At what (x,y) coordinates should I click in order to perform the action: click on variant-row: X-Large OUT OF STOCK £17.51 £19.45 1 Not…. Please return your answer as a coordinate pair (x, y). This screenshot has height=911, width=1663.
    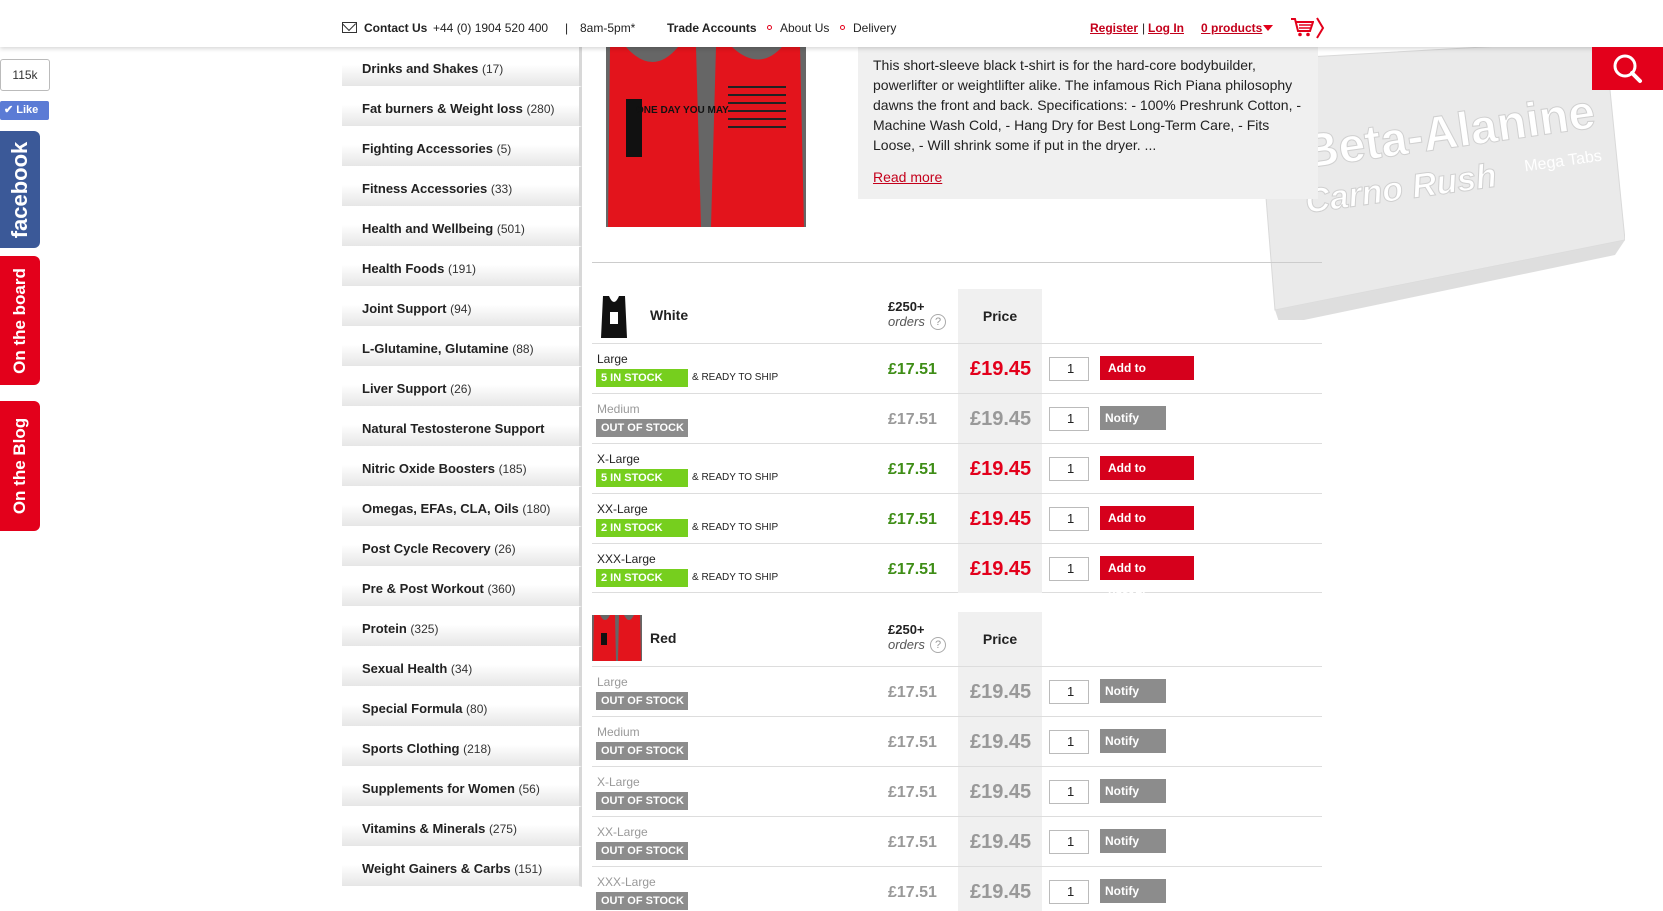
    Looking at the image, I should click on (957, 794).